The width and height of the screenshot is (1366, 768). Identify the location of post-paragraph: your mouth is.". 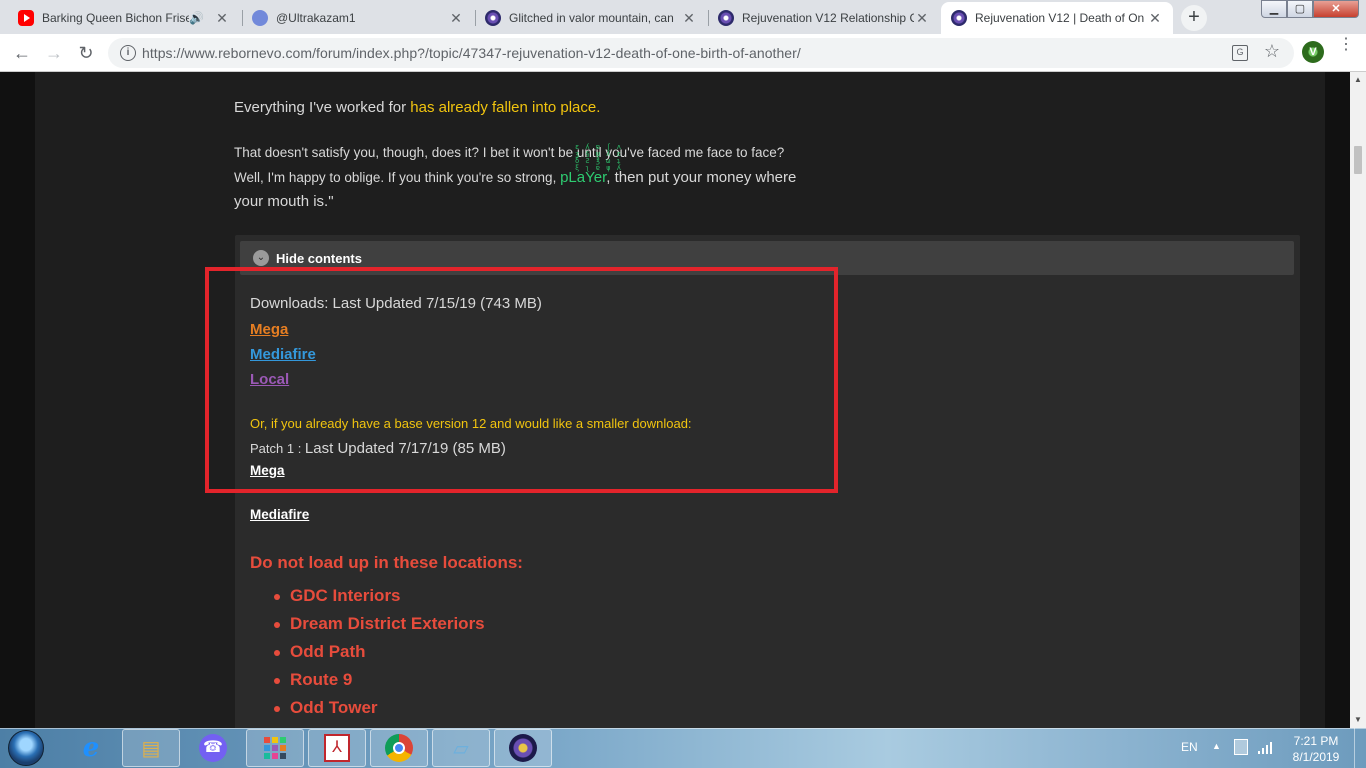
(284, 201).